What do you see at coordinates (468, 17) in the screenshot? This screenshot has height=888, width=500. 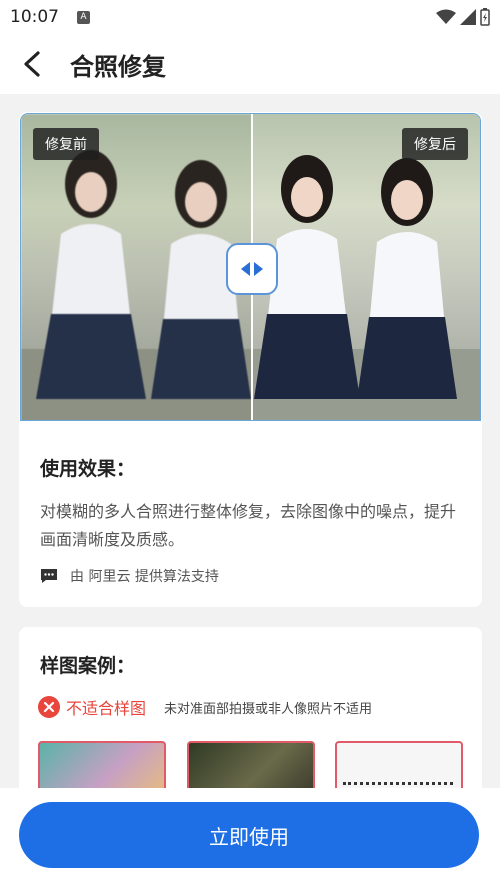 I see `signal-icon` at bounding box center [468, 17].